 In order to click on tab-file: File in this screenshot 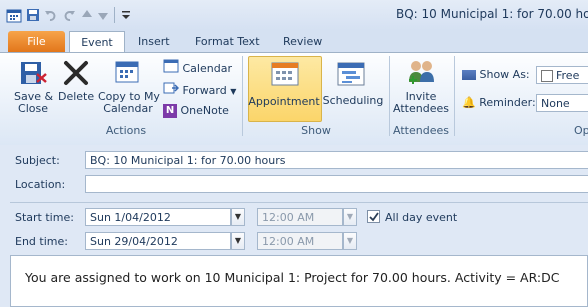, I will do `click(36, 41)`.